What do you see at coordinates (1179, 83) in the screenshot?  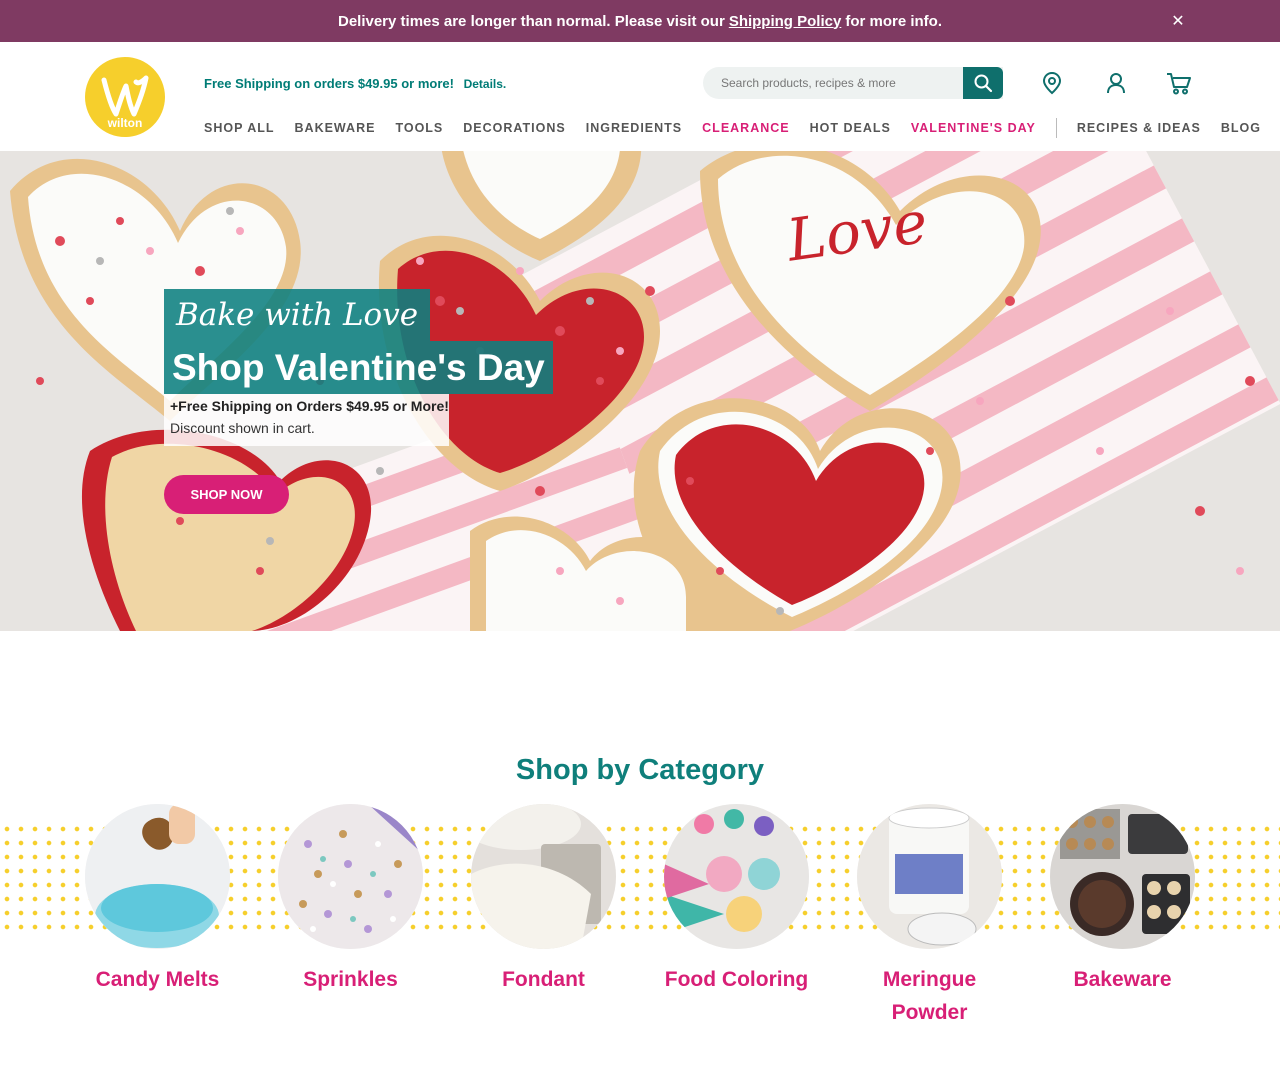 I see `cart-icon` at bounding box center [1179, 83].